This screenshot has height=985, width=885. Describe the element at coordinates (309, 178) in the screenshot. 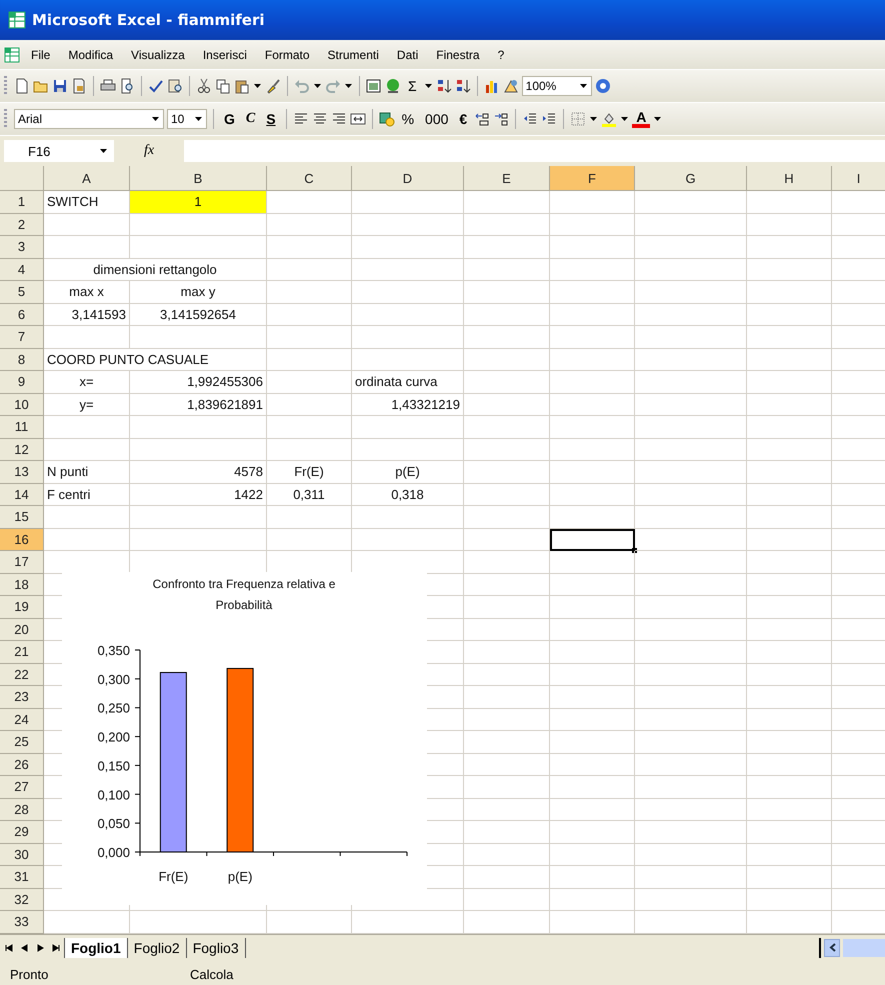

I see `column-header: C` at that location.